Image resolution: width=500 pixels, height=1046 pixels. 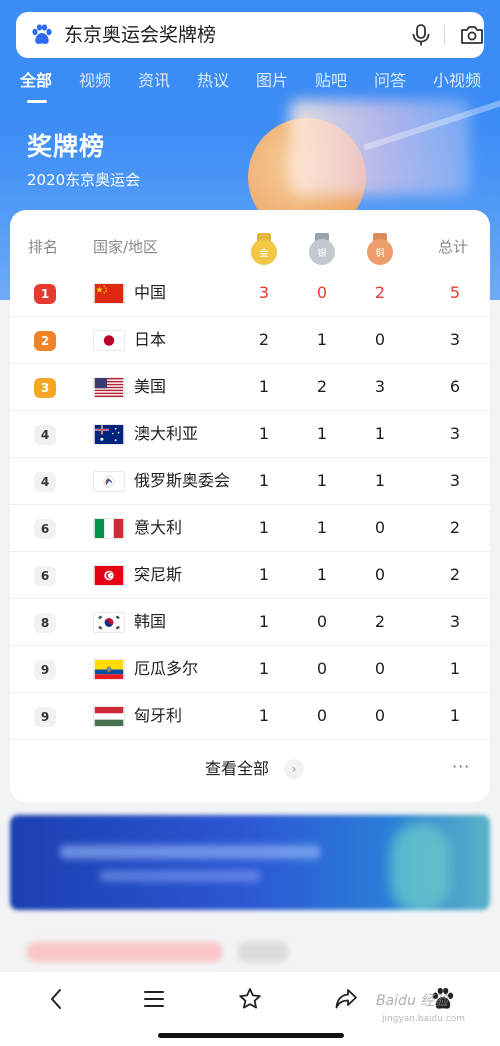 What do you see at coordinates (109, 387) in the screenshot?
I see `usa-flag-icon` at bounding box center [109, 387].